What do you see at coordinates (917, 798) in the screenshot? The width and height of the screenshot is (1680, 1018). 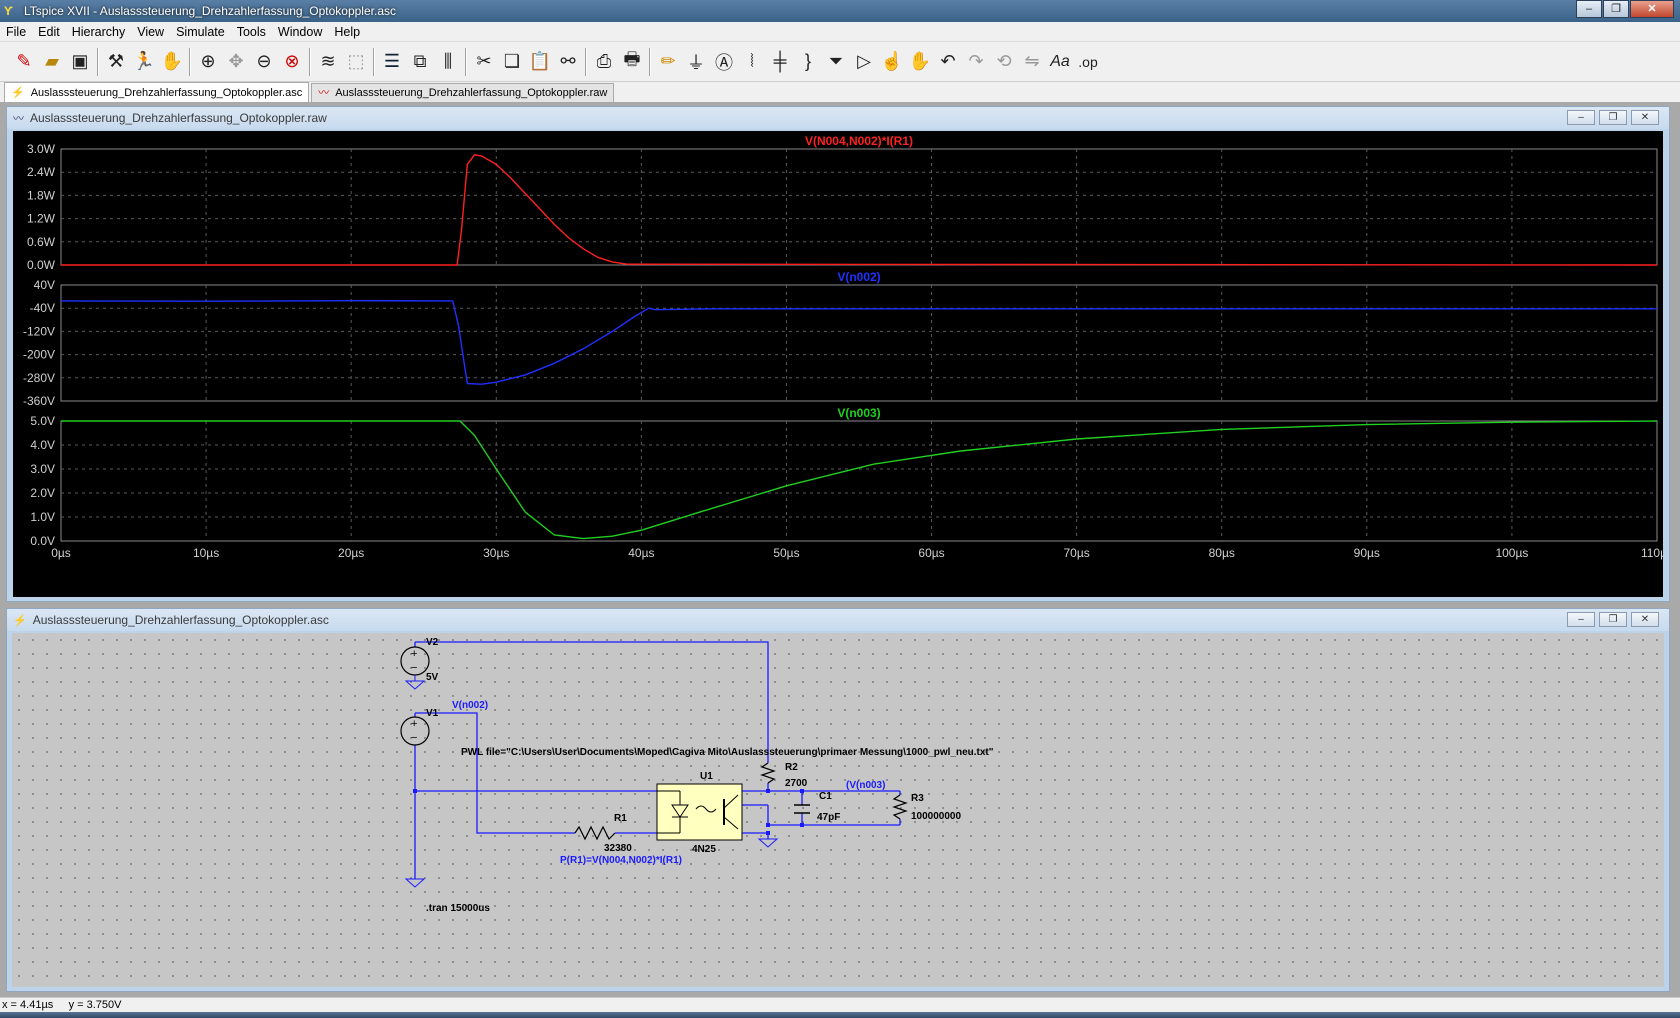 I see `r3-label: R3` at bounding box center [917, 798].